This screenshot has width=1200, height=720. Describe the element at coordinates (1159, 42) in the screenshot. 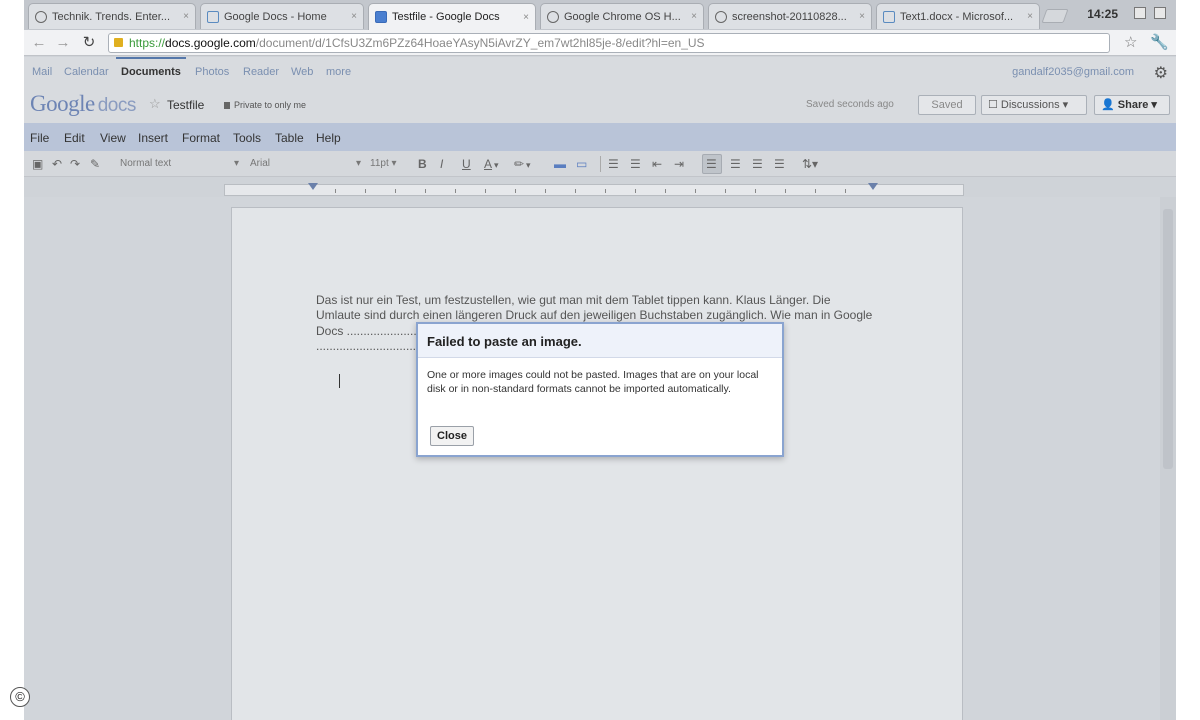

I see `wrench-icon: 🔧` at that location.